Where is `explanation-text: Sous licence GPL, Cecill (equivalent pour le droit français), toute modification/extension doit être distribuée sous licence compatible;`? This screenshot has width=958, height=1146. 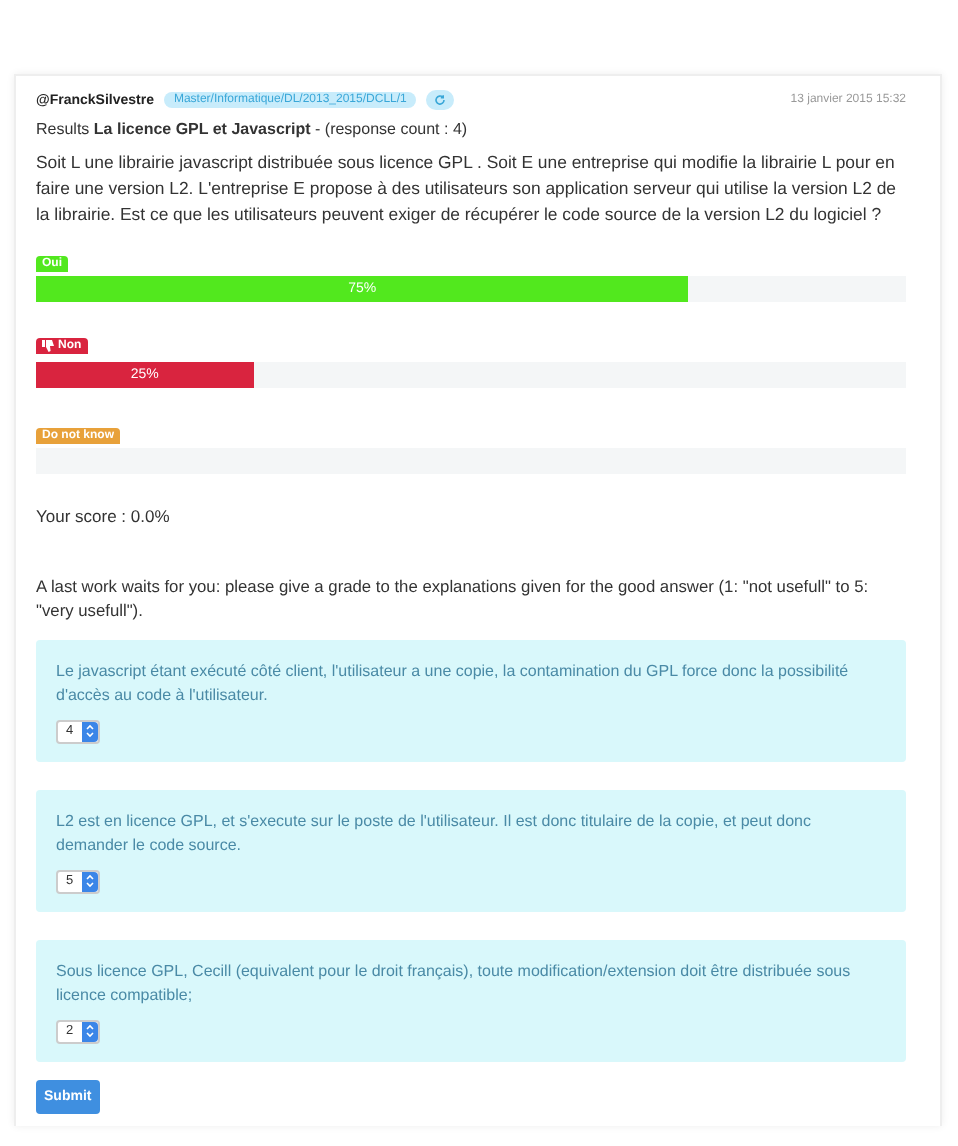 explanation-text: Sous licence GPL, Cecill (equivalent pour le droit français), toute modification/extension doit être distribuée sous licence compatible; is located at coordinates (454, 984).